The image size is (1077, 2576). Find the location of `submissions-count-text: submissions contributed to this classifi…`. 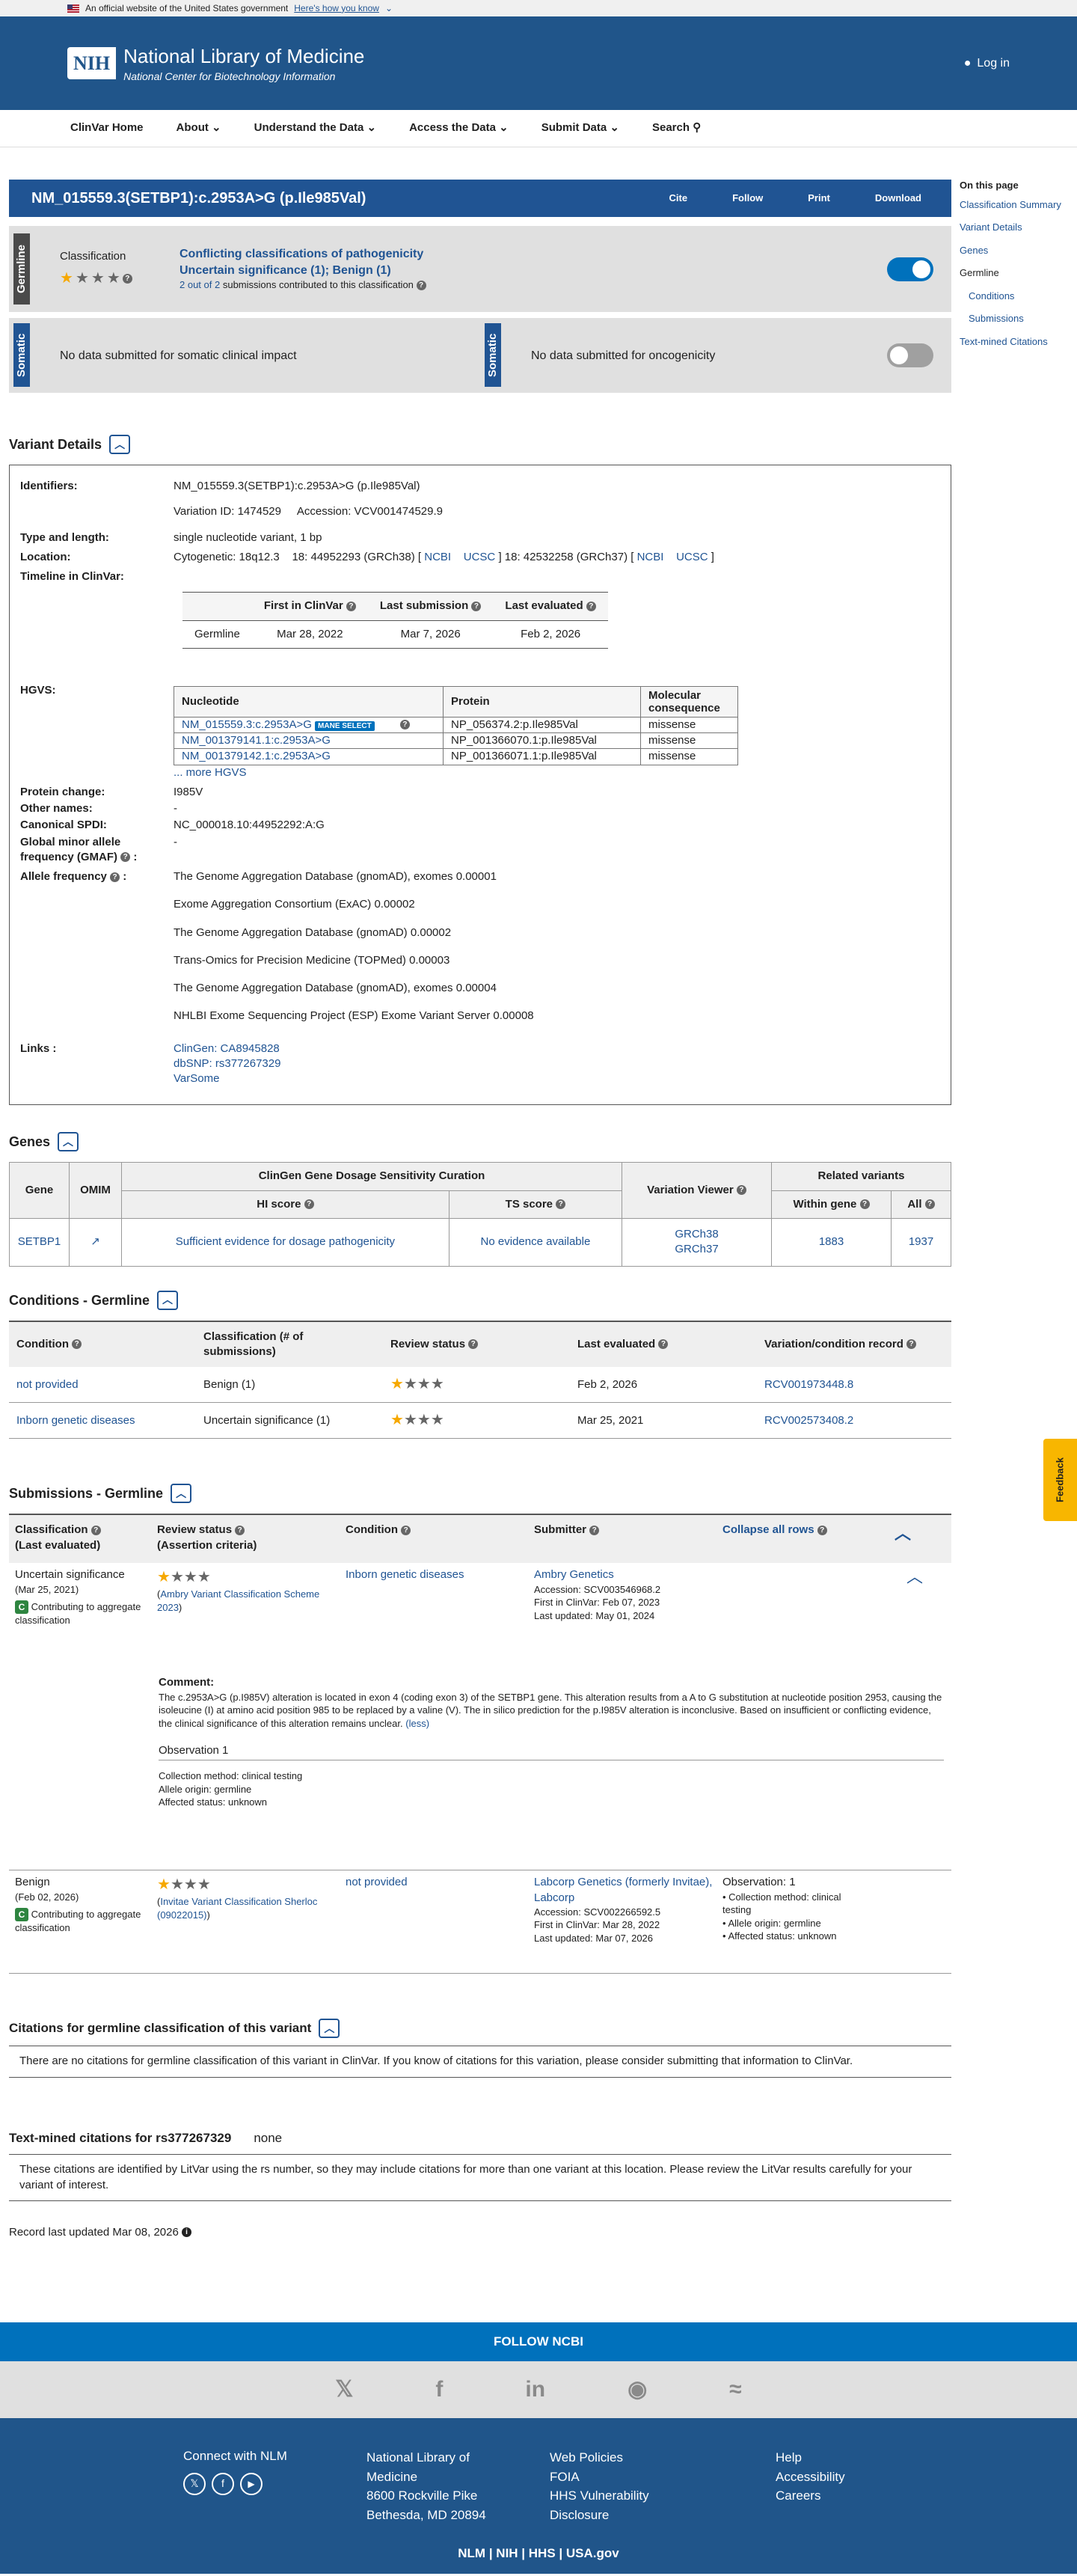

submissions-count-text: submissions contributed to this classifi… is located at coordinates (318, 285).